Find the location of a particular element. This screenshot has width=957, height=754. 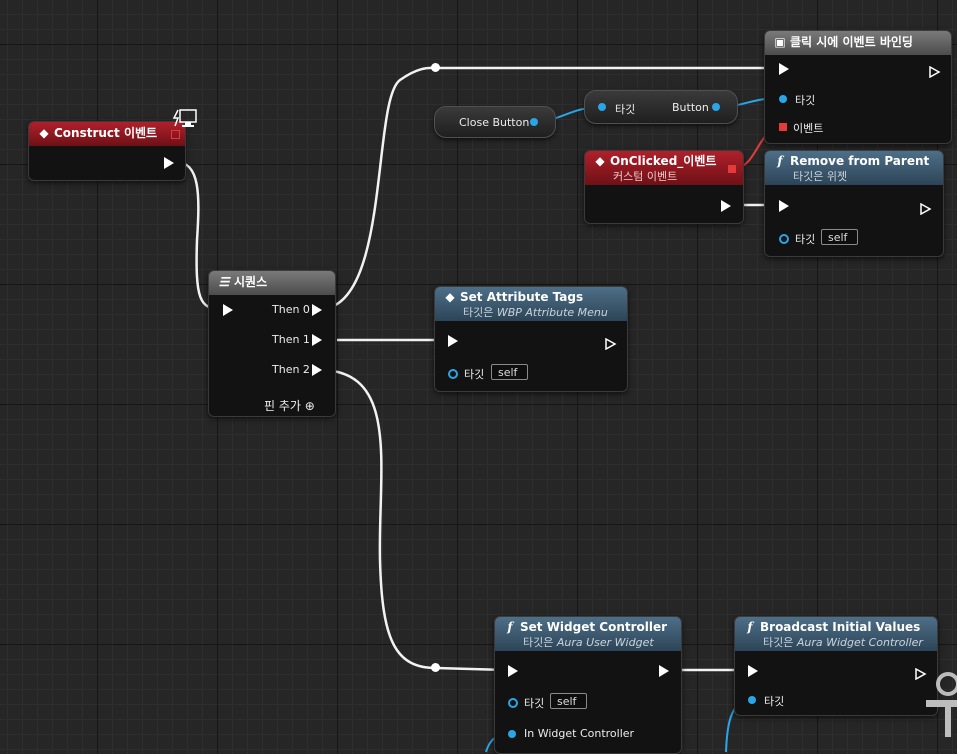

sequence-then1-label: Then 1 is located at coordinates (291, 339).